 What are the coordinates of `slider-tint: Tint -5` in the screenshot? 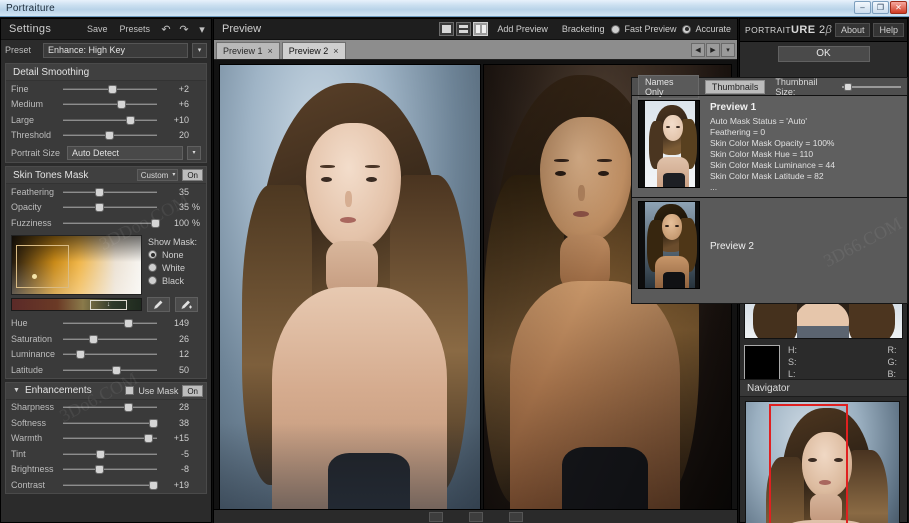 It's located at (106, 454).